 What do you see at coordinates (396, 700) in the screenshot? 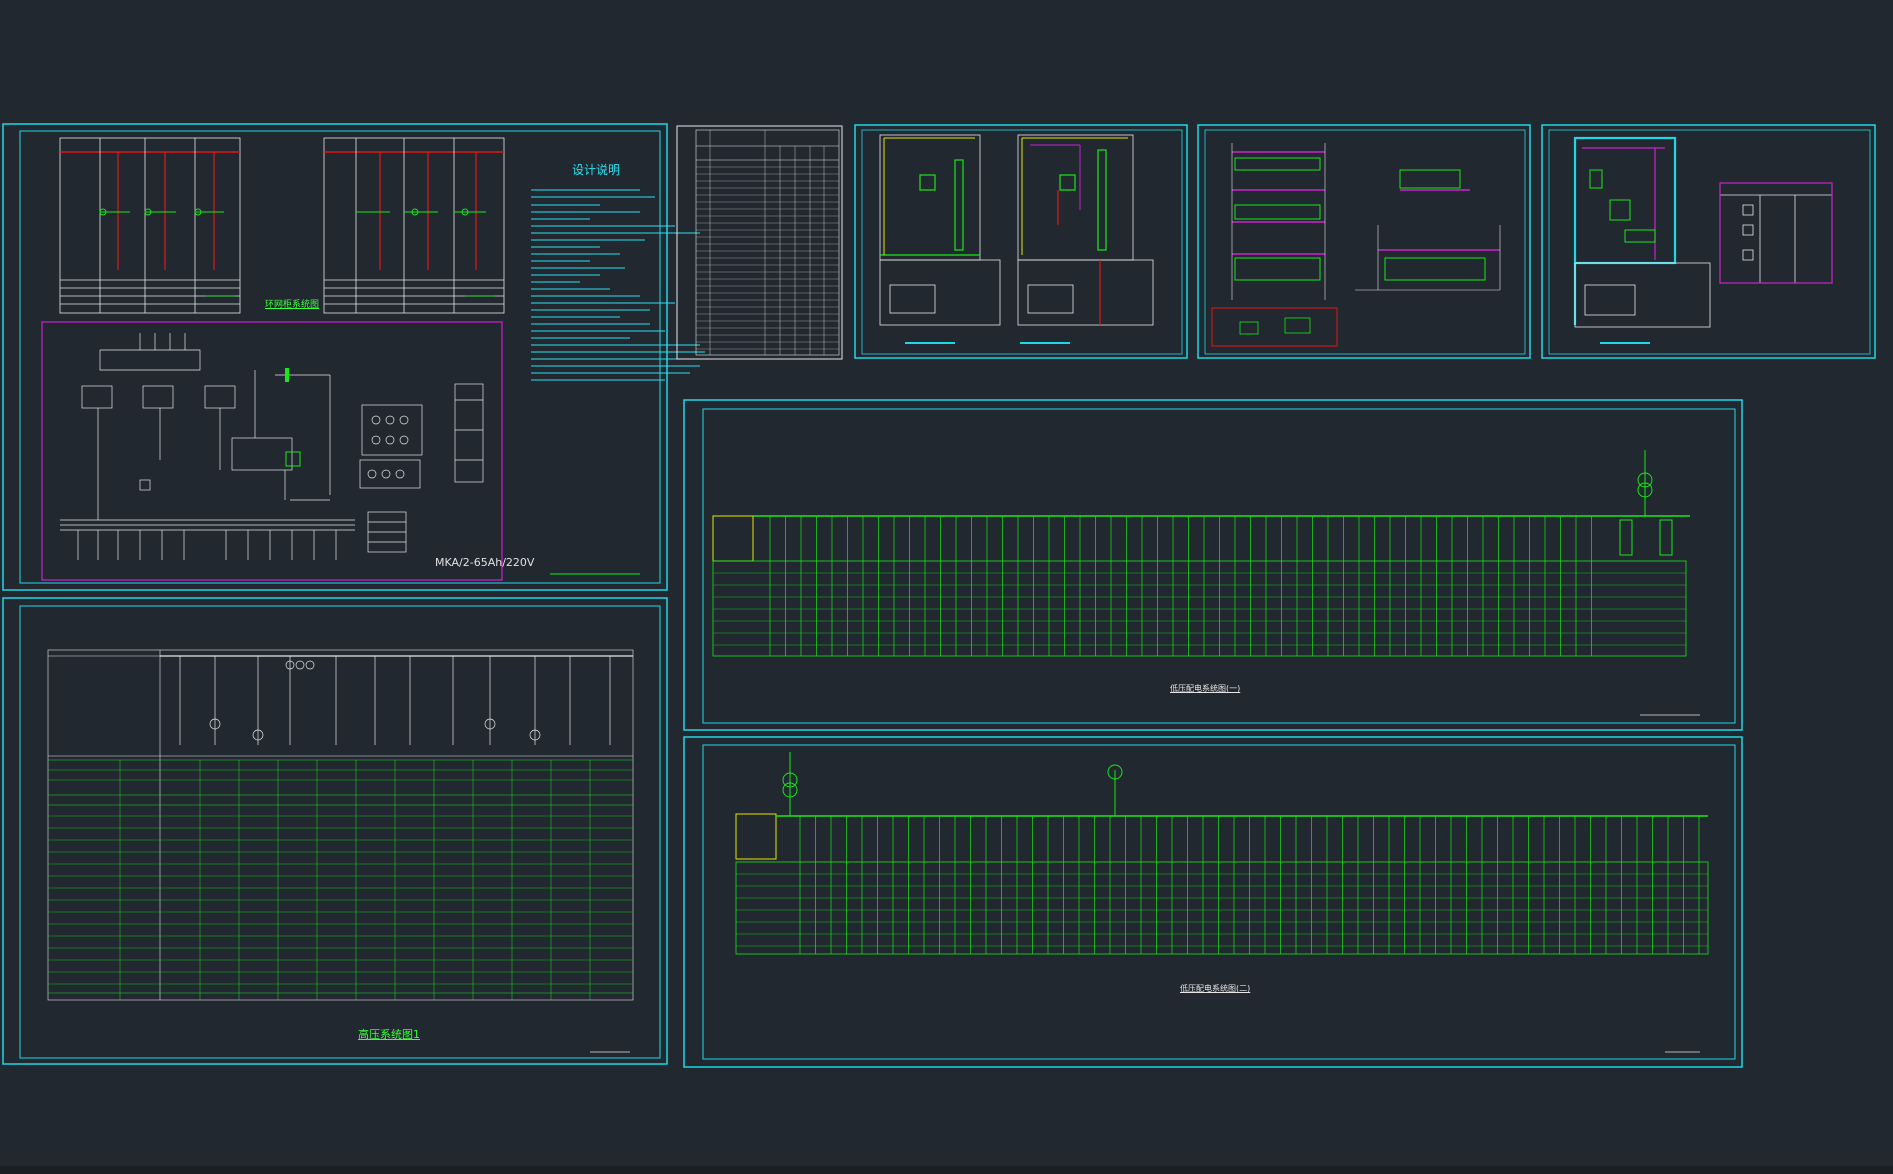
I see `hv-single-line-symbols` at bounding box center [396, 700].